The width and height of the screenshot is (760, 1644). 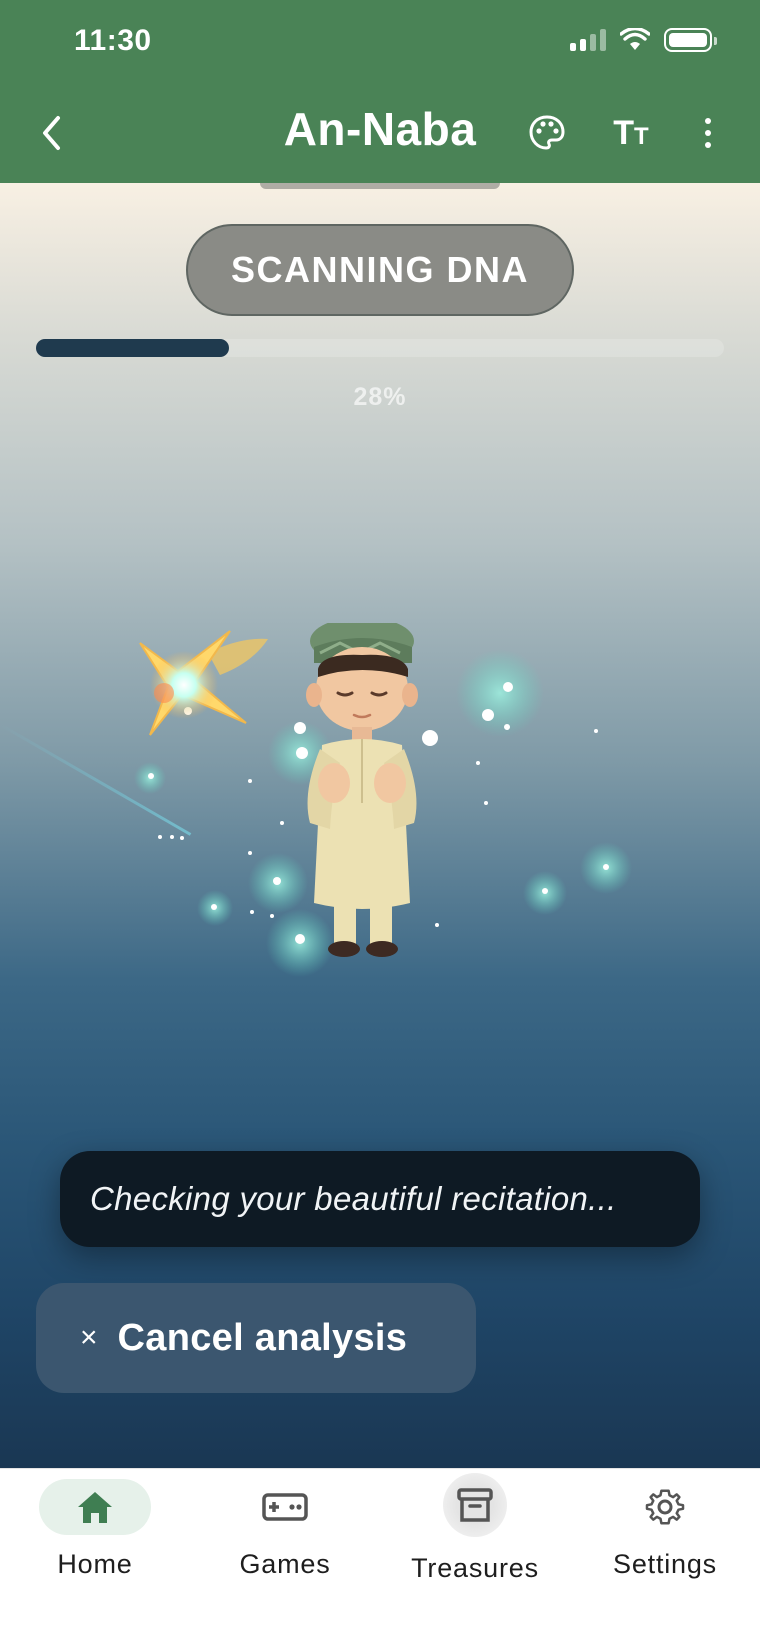 I want to click on nav-item-settings: Settings, so click(x=665, y=1556).